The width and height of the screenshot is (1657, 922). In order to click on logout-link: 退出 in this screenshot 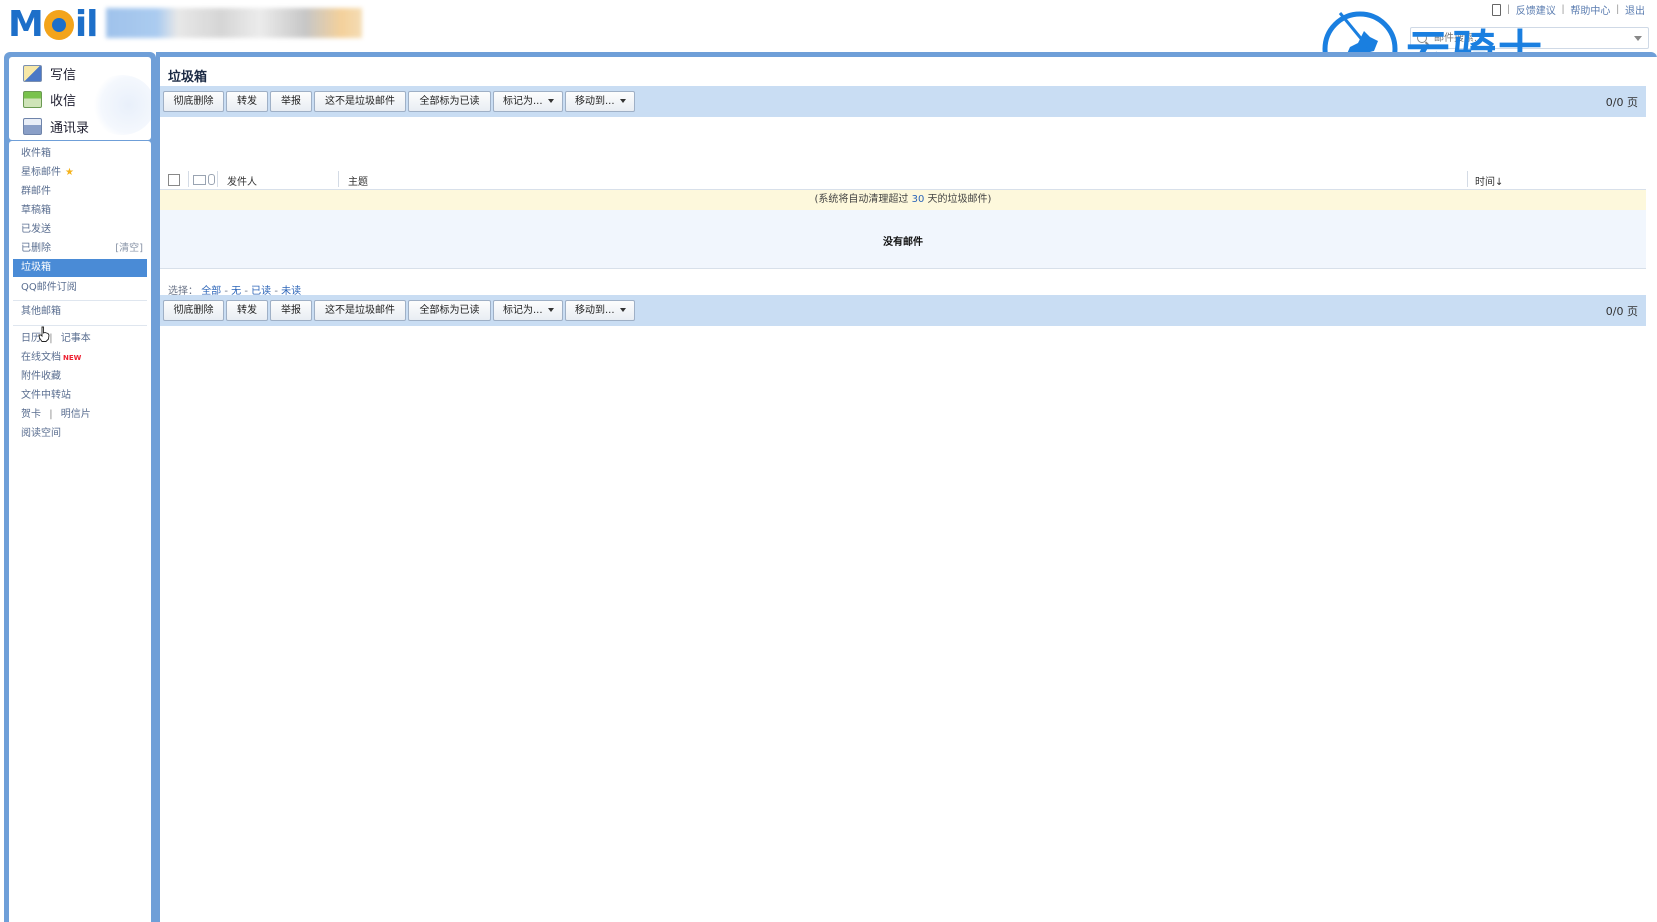, I will do `click(1635, 9)`.